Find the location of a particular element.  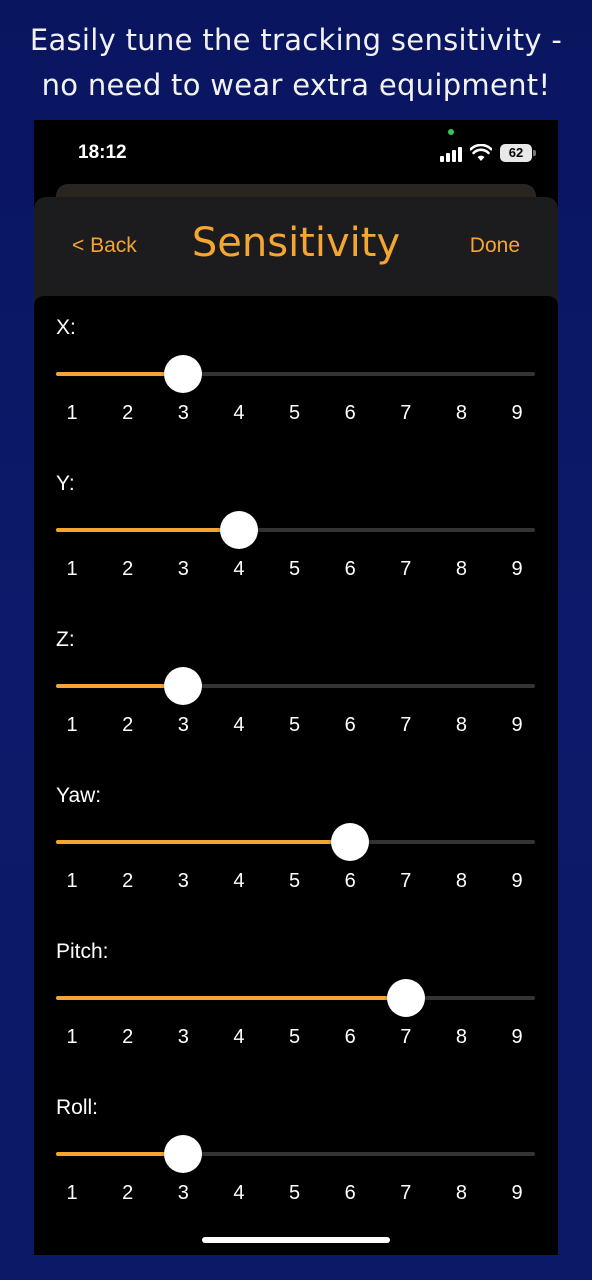

slider-thumb-z is located at coordinates (183, 686).